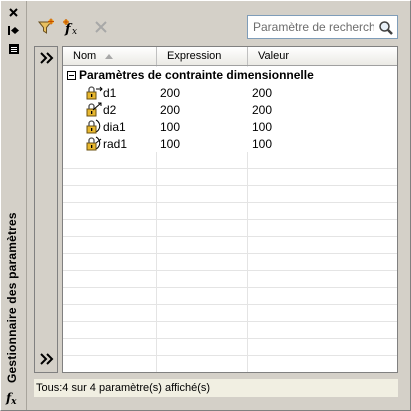 The height and width of the screenshot is (411, 411). What do you see at coordinates (311, 27) in the screenshot?
I see `search-input` at bounding box center [311, 27].